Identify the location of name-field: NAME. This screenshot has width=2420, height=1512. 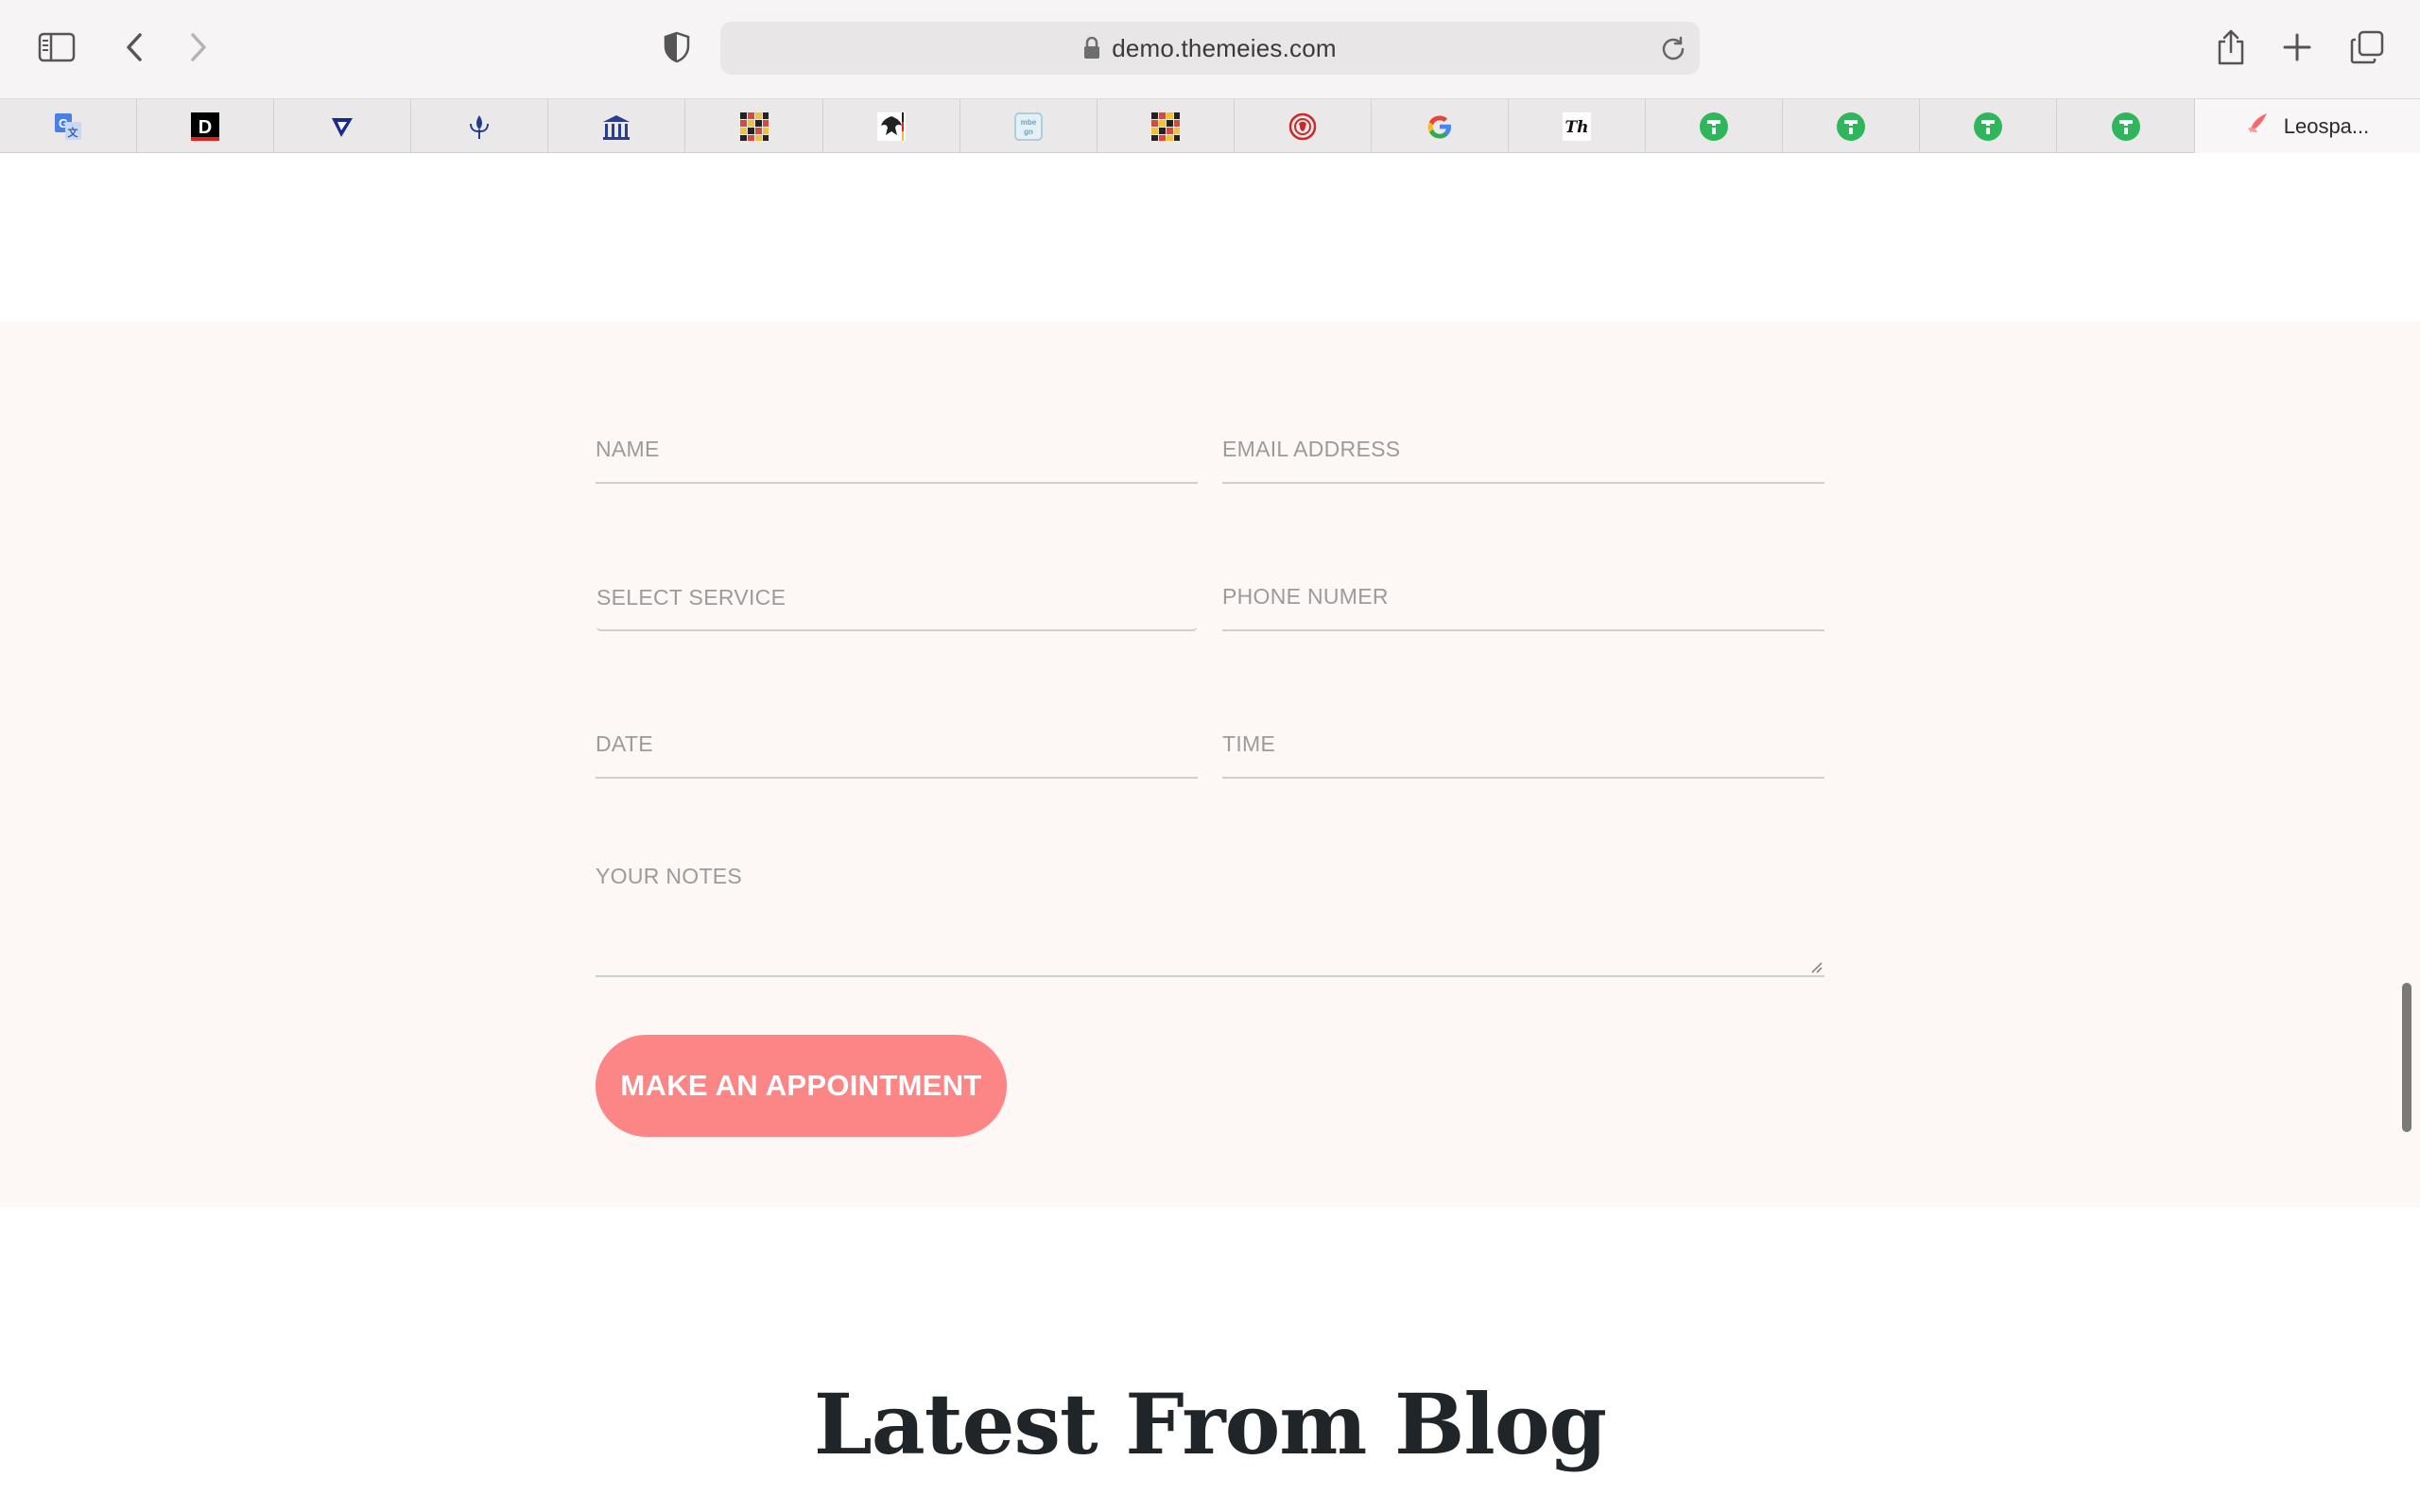
(897, 449).